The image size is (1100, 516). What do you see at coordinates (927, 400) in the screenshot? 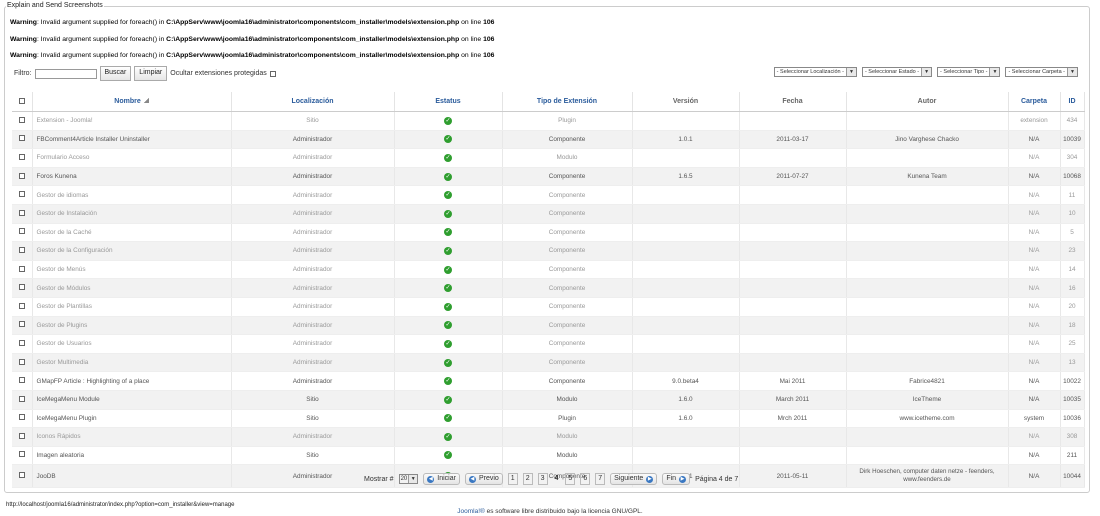
I see `extension-author: IceTheme` at bounding box center [927, 400].